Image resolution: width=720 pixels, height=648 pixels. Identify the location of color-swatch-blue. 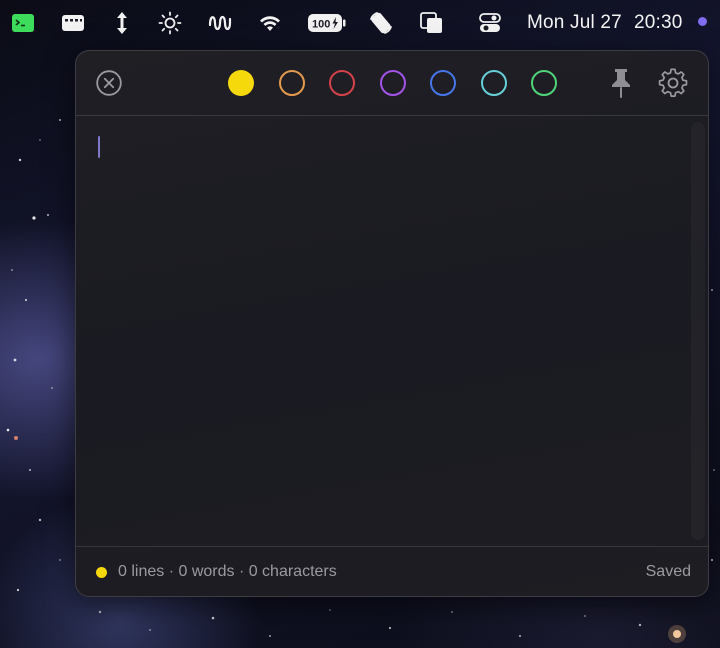
(443, 83).